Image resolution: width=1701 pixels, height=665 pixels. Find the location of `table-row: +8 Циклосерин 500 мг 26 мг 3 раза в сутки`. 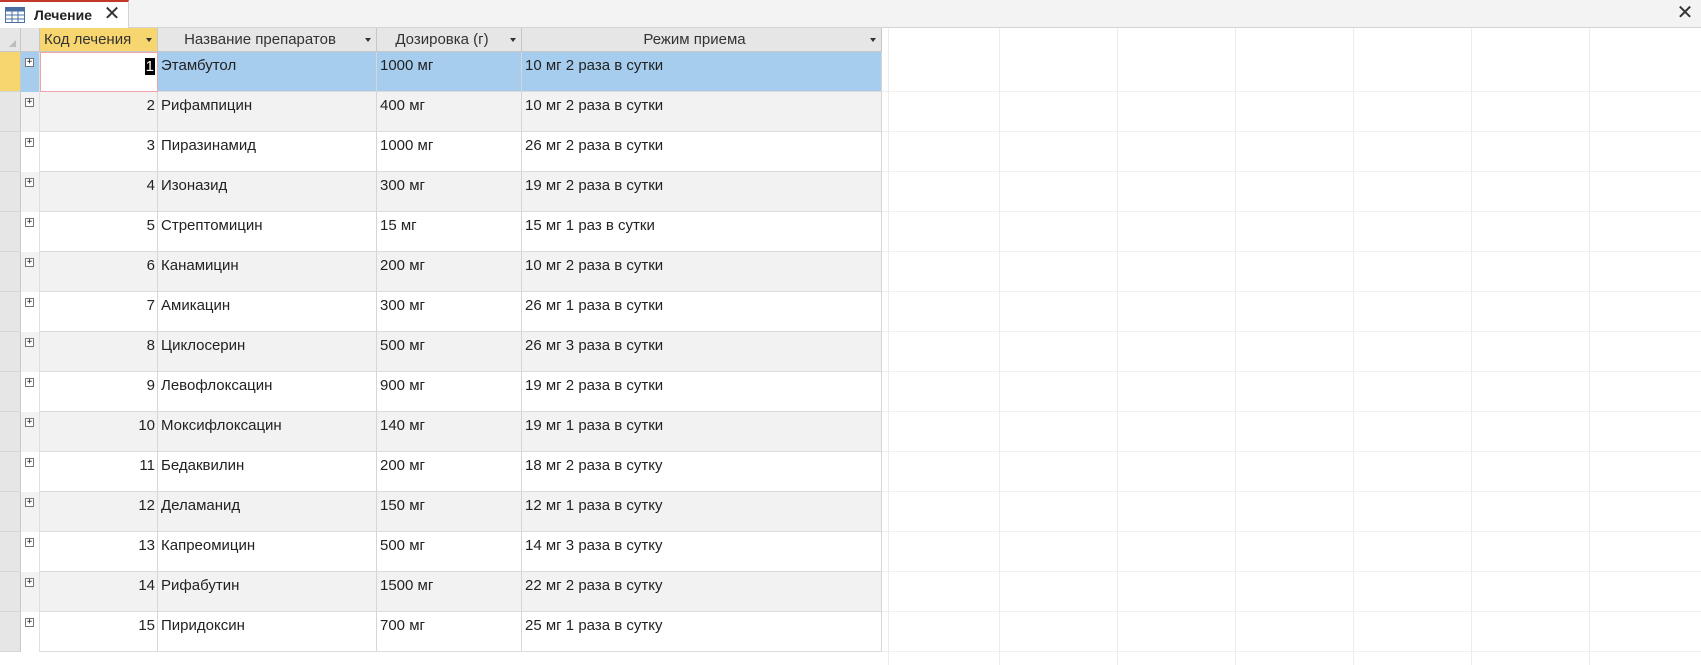

table-row: +8 Циклосерин 500 мг 26 мг 3 раза в сутки is located at coordinates (441, 352).